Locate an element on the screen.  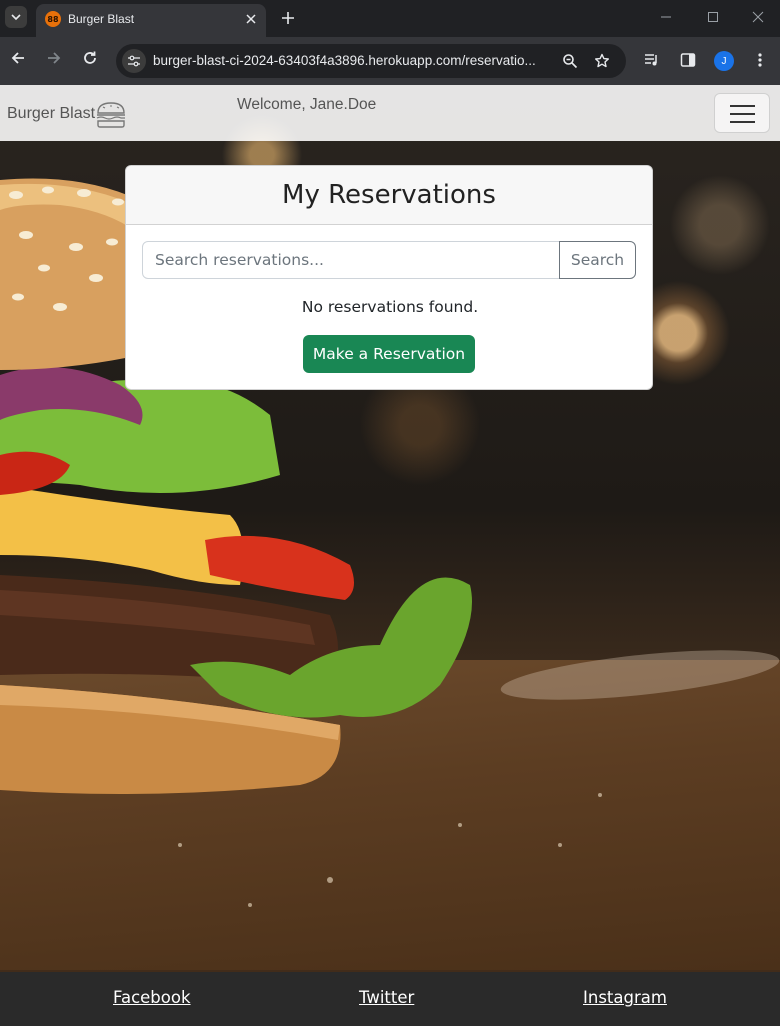
site-navbar: Burger Blast Welcome, Jane.Doe is located at coordinates (390, 113).